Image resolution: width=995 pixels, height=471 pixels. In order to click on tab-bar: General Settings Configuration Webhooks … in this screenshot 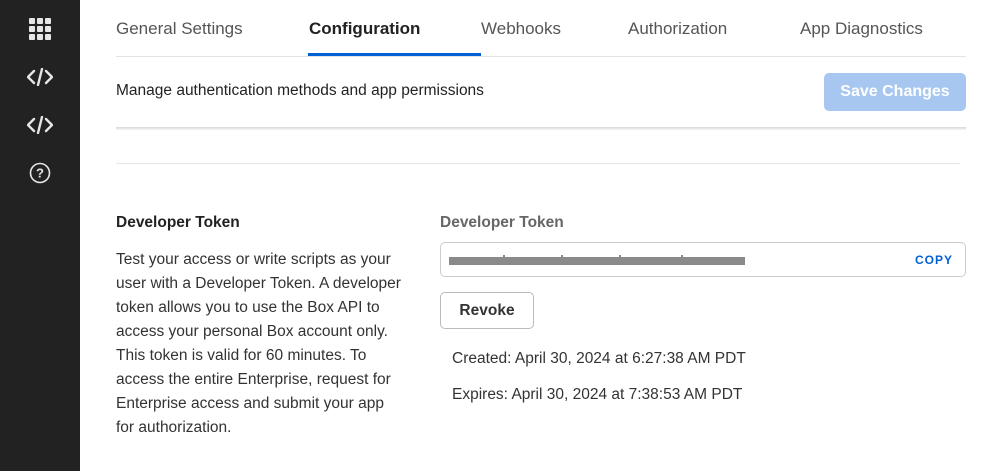, I will do `click(541, 28)`.